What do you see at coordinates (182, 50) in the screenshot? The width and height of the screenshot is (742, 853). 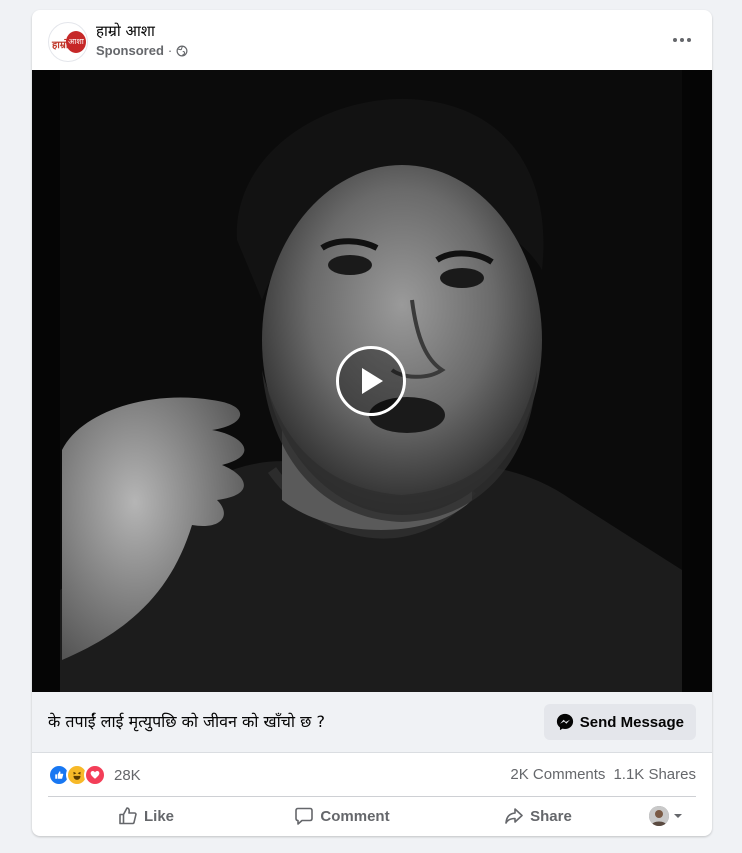 I see `globe-icon` at bounding box center [182, 50].